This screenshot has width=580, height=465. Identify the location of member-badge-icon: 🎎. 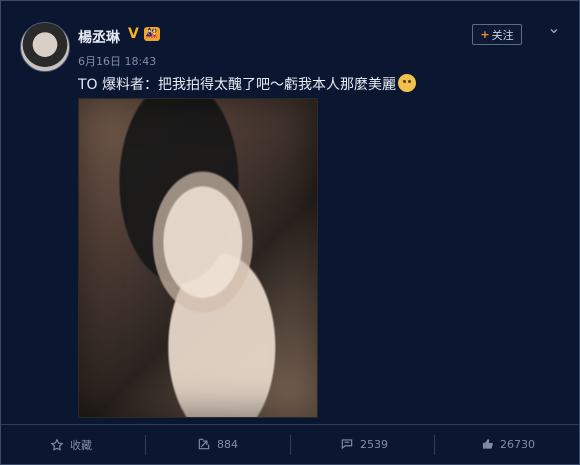
(152, 34).